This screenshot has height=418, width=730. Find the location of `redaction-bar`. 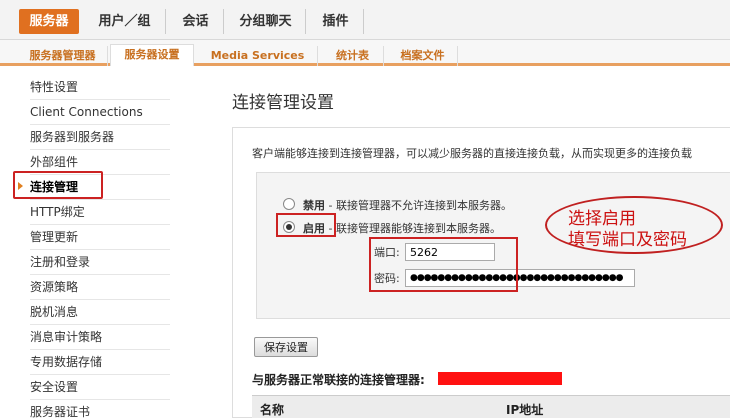

redaction-bar is located at coordinates (500, 378).